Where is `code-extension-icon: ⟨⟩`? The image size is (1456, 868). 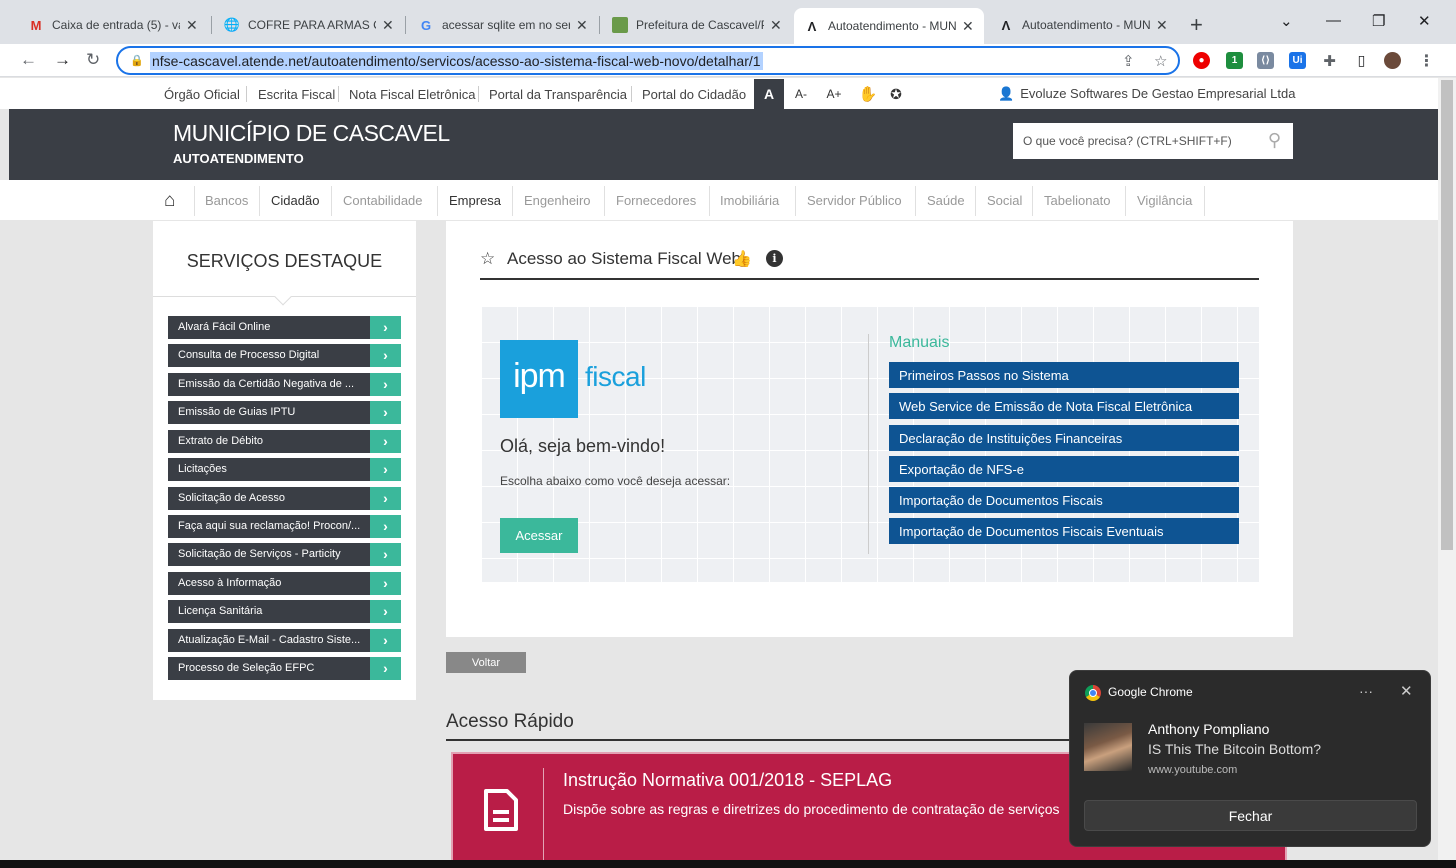
code-extension-icon: ⟨⟩ is located at coordinates (1265, 60).